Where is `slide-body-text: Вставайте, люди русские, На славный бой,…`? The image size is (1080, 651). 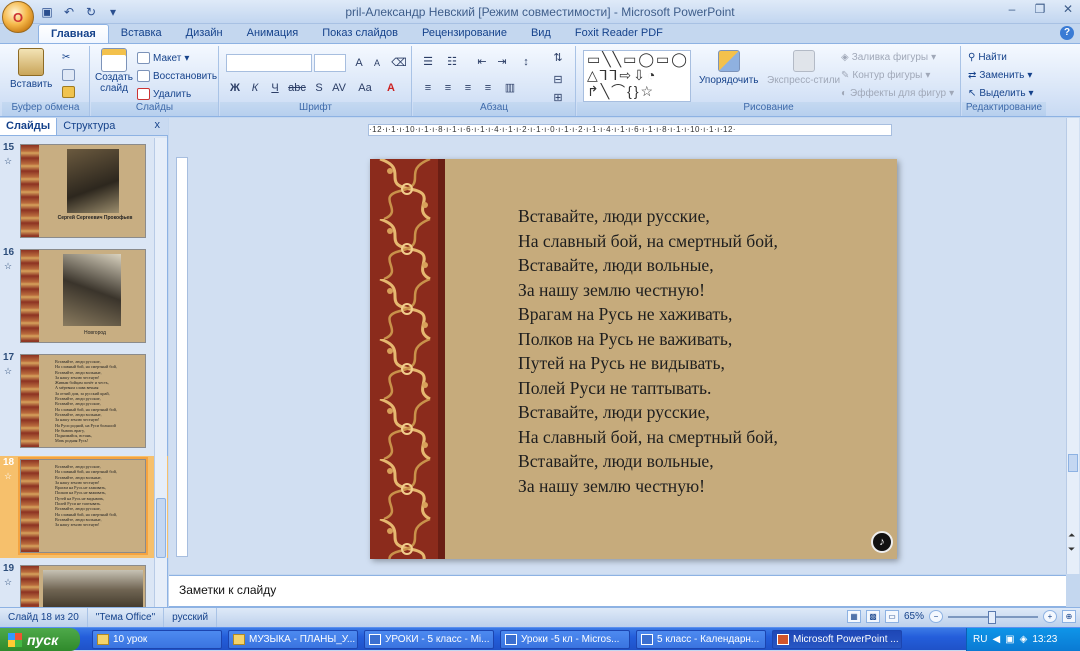 slide-body-text: Вставайте, люди русские, На славный бой,… is located at coordinates (648, 351).